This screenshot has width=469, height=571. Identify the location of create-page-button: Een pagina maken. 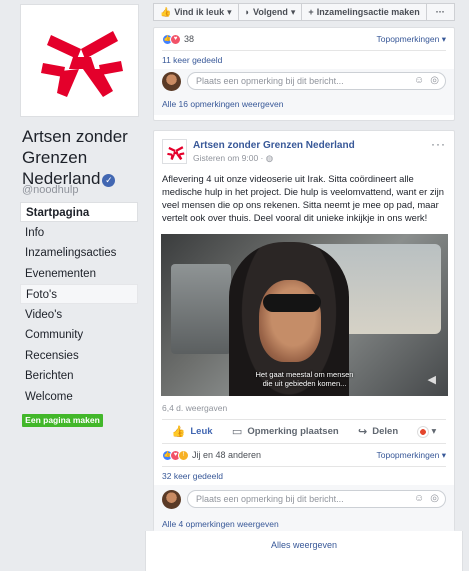
(62, 420).